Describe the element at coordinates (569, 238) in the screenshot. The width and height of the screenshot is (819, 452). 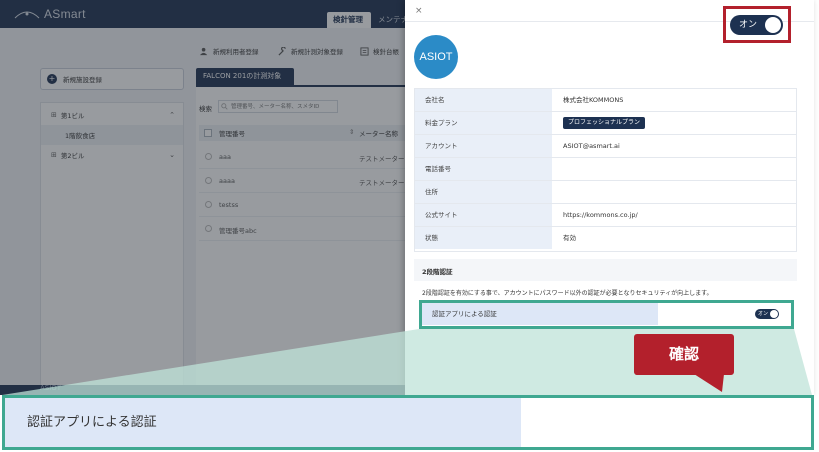
I see `info-value: 有効` at that location.